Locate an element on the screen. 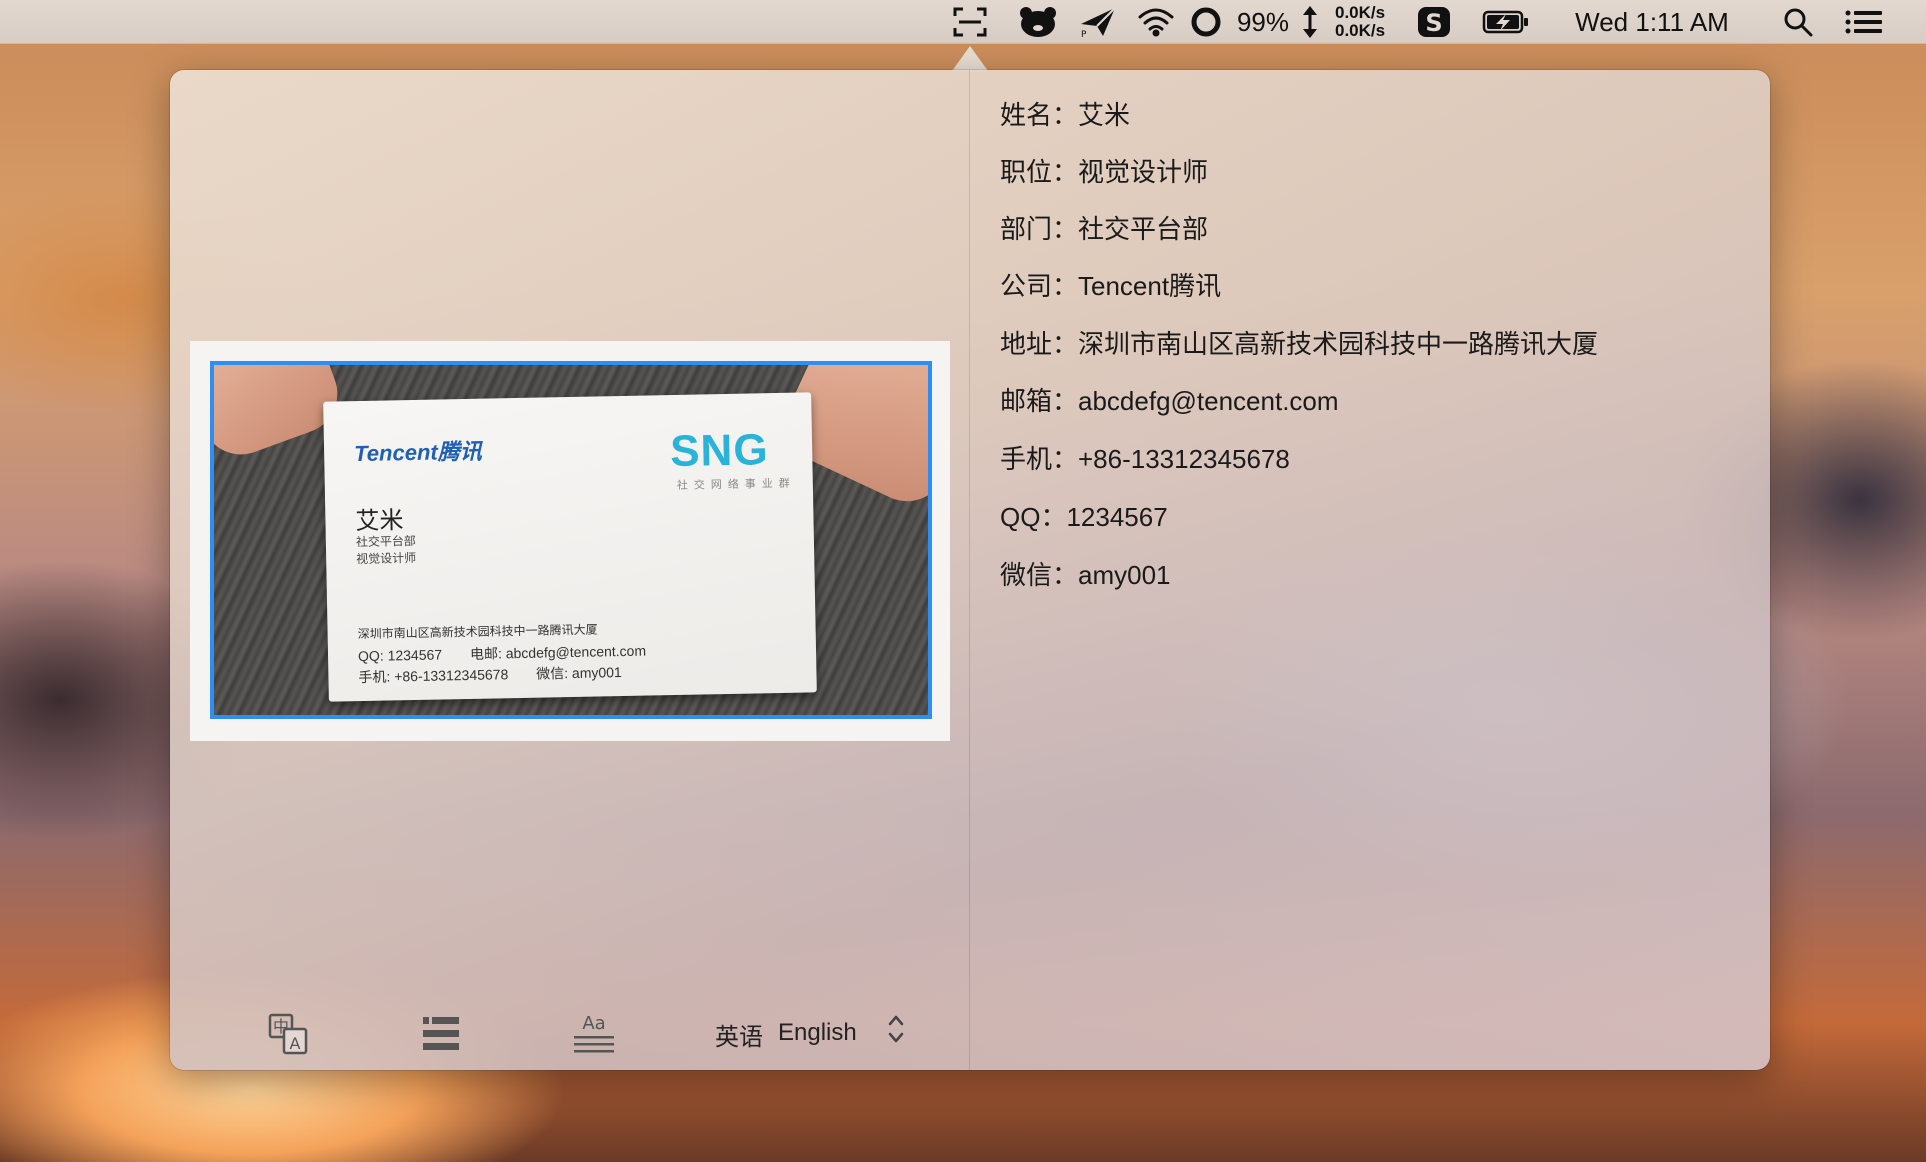 This screenshot has width=1926, height=1162. istat-ring-icon is located at coordinates (1206, 22).